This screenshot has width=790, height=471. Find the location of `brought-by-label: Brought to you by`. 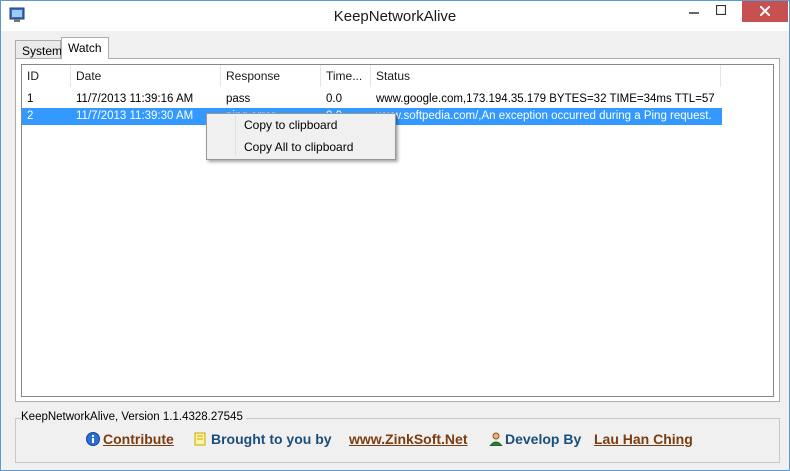

brought-by-label: Brought to you by is located at coordinates (271, 439).